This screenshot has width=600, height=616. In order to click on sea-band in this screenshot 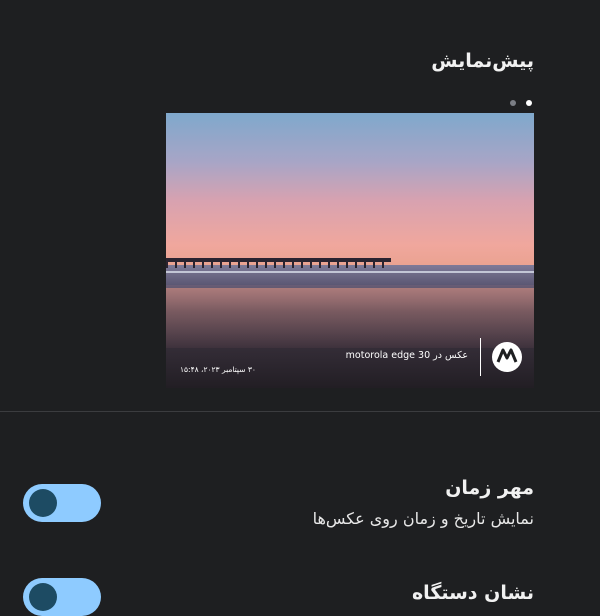, I will do `click(350, 275)`.